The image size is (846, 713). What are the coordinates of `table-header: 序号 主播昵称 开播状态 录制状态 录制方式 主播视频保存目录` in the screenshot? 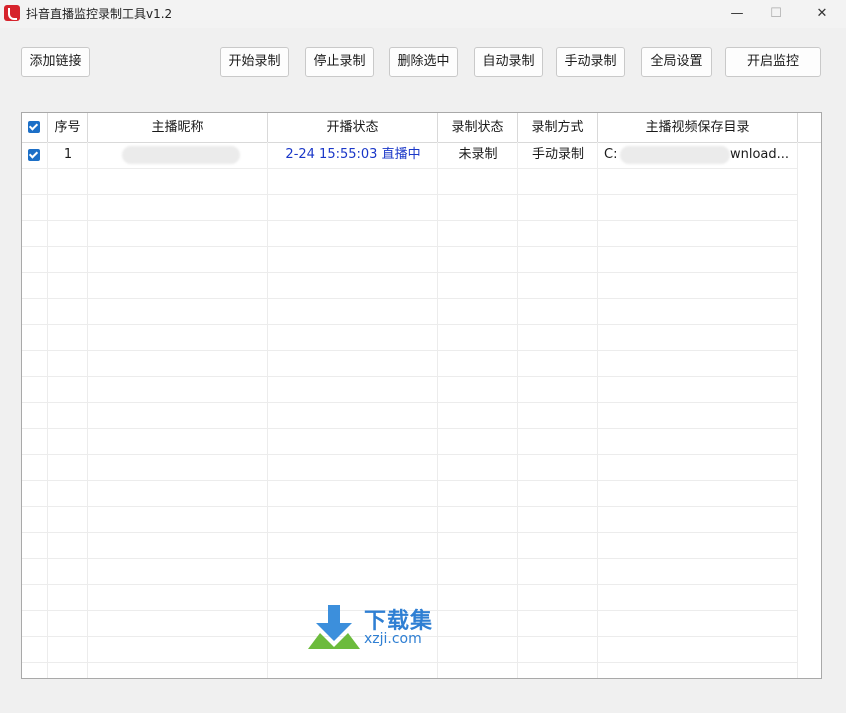 It's located at (410, 128).